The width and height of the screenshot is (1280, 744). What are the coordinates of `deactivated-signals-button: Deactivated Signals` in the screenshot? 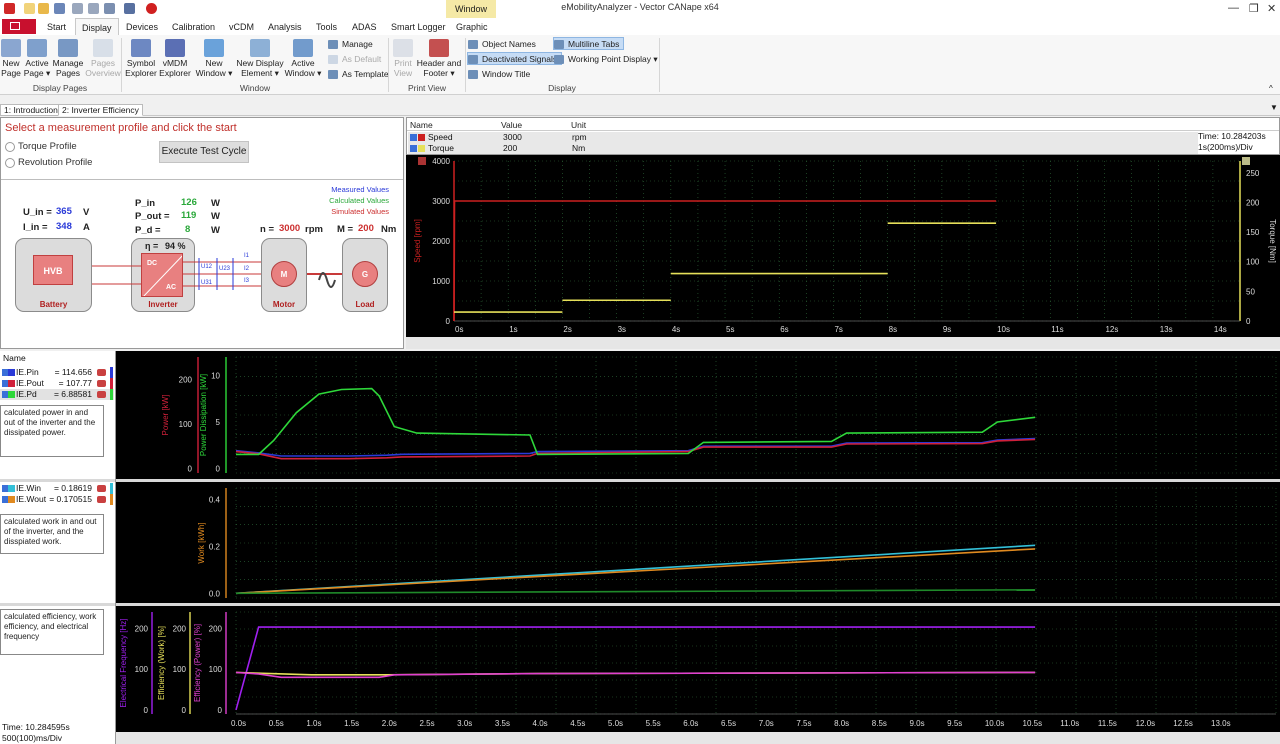 It's located at (515, 58).